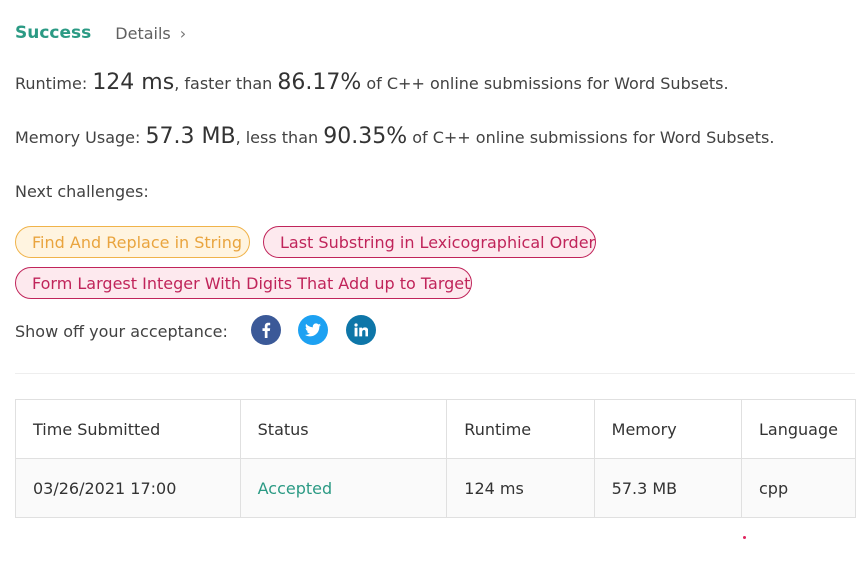 Image resolution: width=863 pixels, height=565 pixels. I want to click on challenge-tag: Find And Replace in String, so click(132, 242).